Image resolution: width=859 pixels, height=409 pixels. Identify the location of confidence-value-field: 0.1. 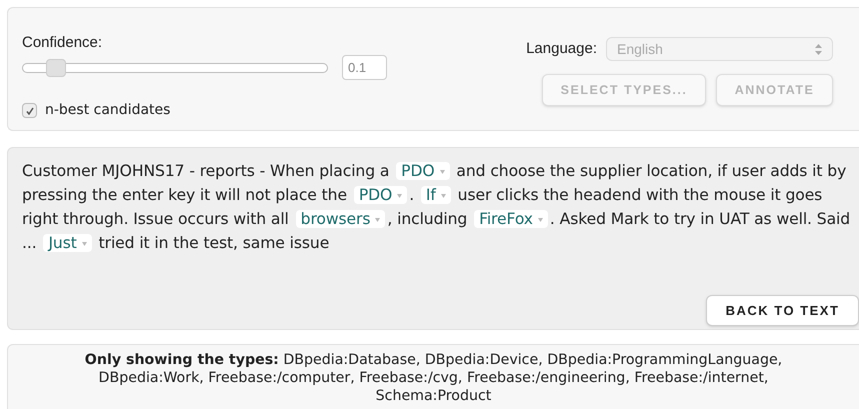
(364, 67).